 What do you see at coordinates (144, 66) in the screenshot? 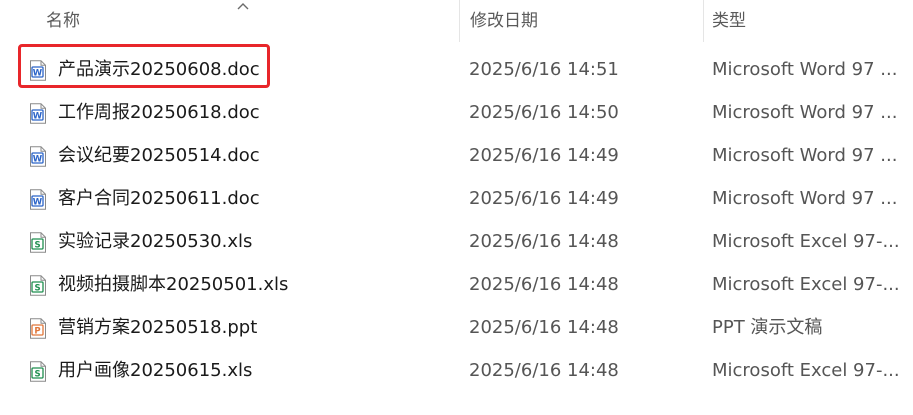
I see `selection-highlight-box` at bounding box center [144, 66].